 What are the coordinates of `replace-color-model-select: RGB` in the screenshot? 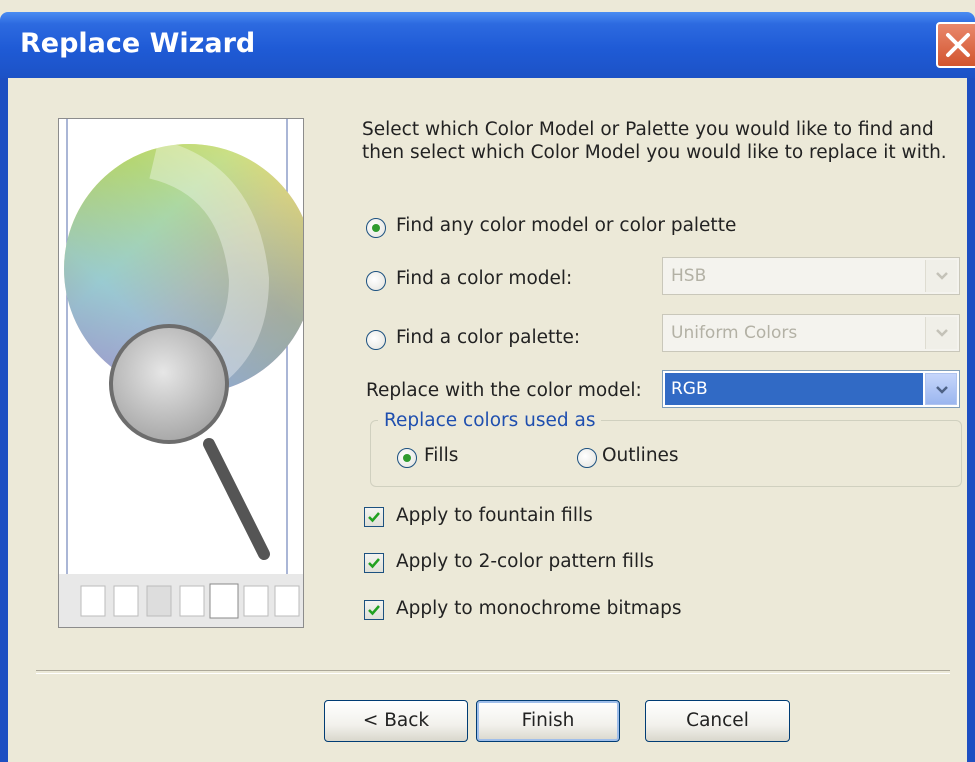 It's located at (811, 389).